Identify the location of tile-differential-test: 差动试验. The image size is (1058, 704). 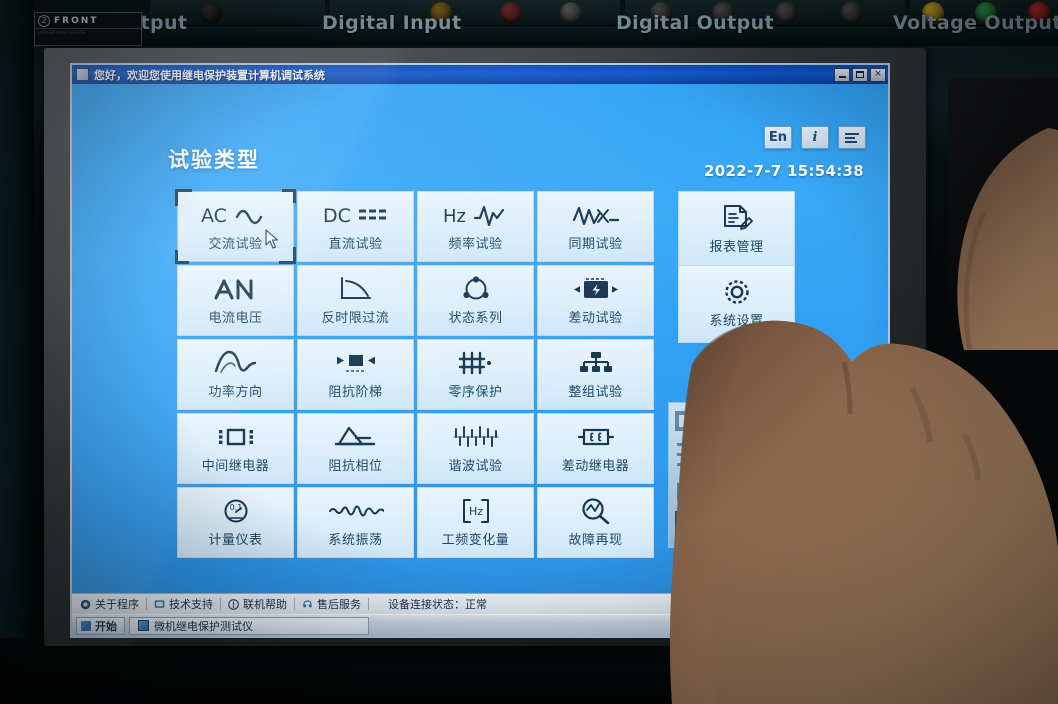
(595, 300).